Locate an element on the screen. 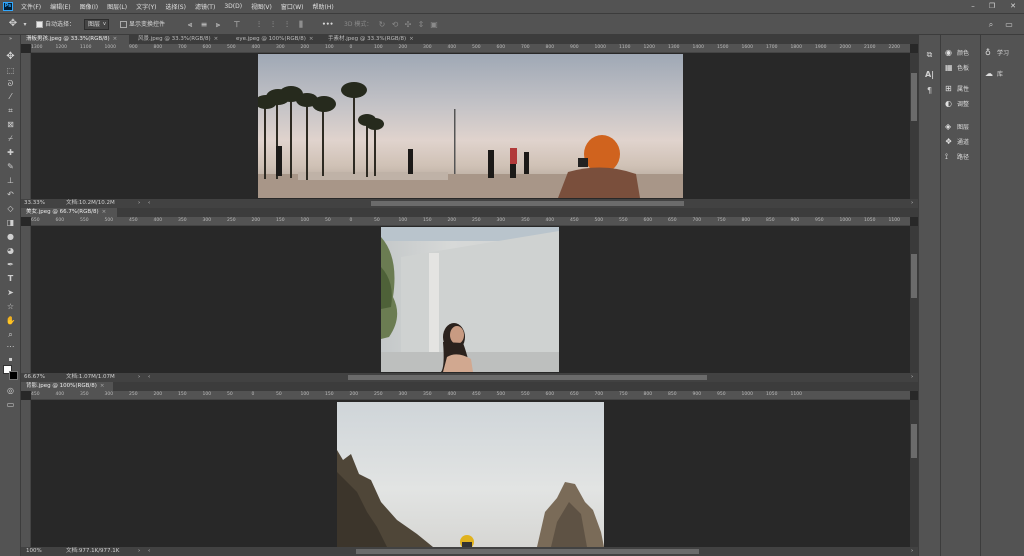  background-color-swatch is located at coordinates (13, 375).